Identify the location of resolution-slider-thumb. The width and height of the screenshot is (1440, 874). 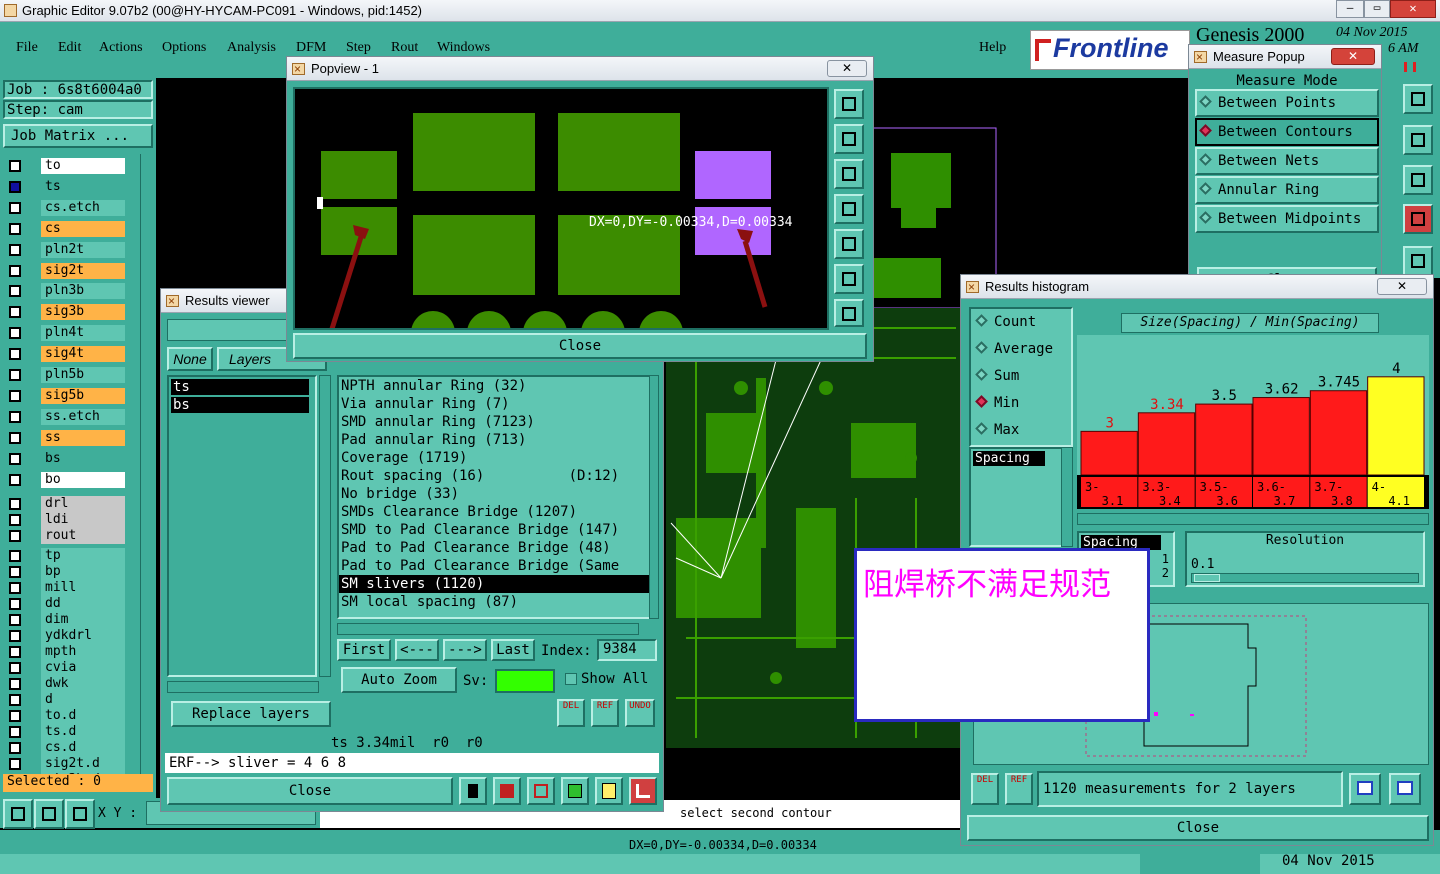
(1207, 578).